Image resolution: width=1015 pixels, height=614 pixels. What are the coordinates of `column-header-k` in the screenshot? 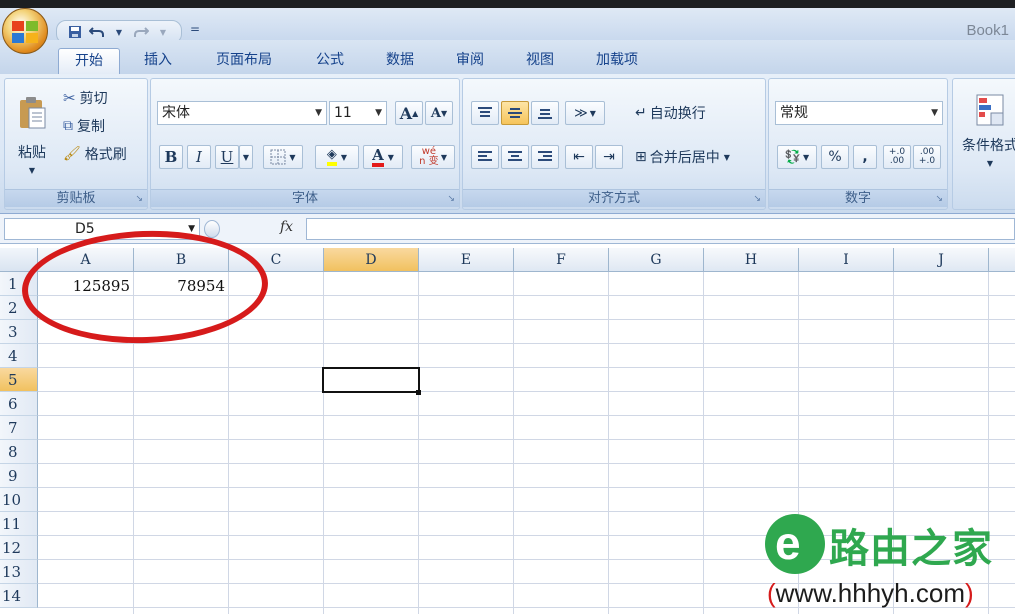 It's located at (1002, 260).